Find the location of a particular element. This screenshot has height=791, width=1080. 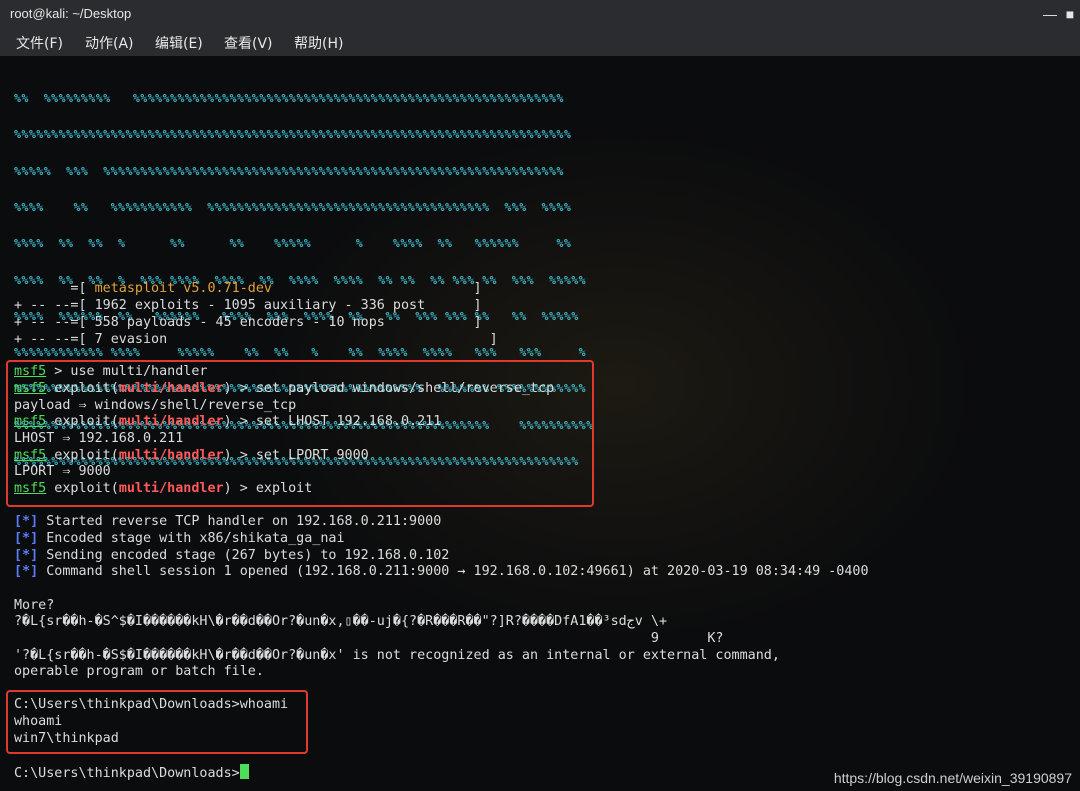

shell-more-prompt: More? is located at coordinates (34, 605).